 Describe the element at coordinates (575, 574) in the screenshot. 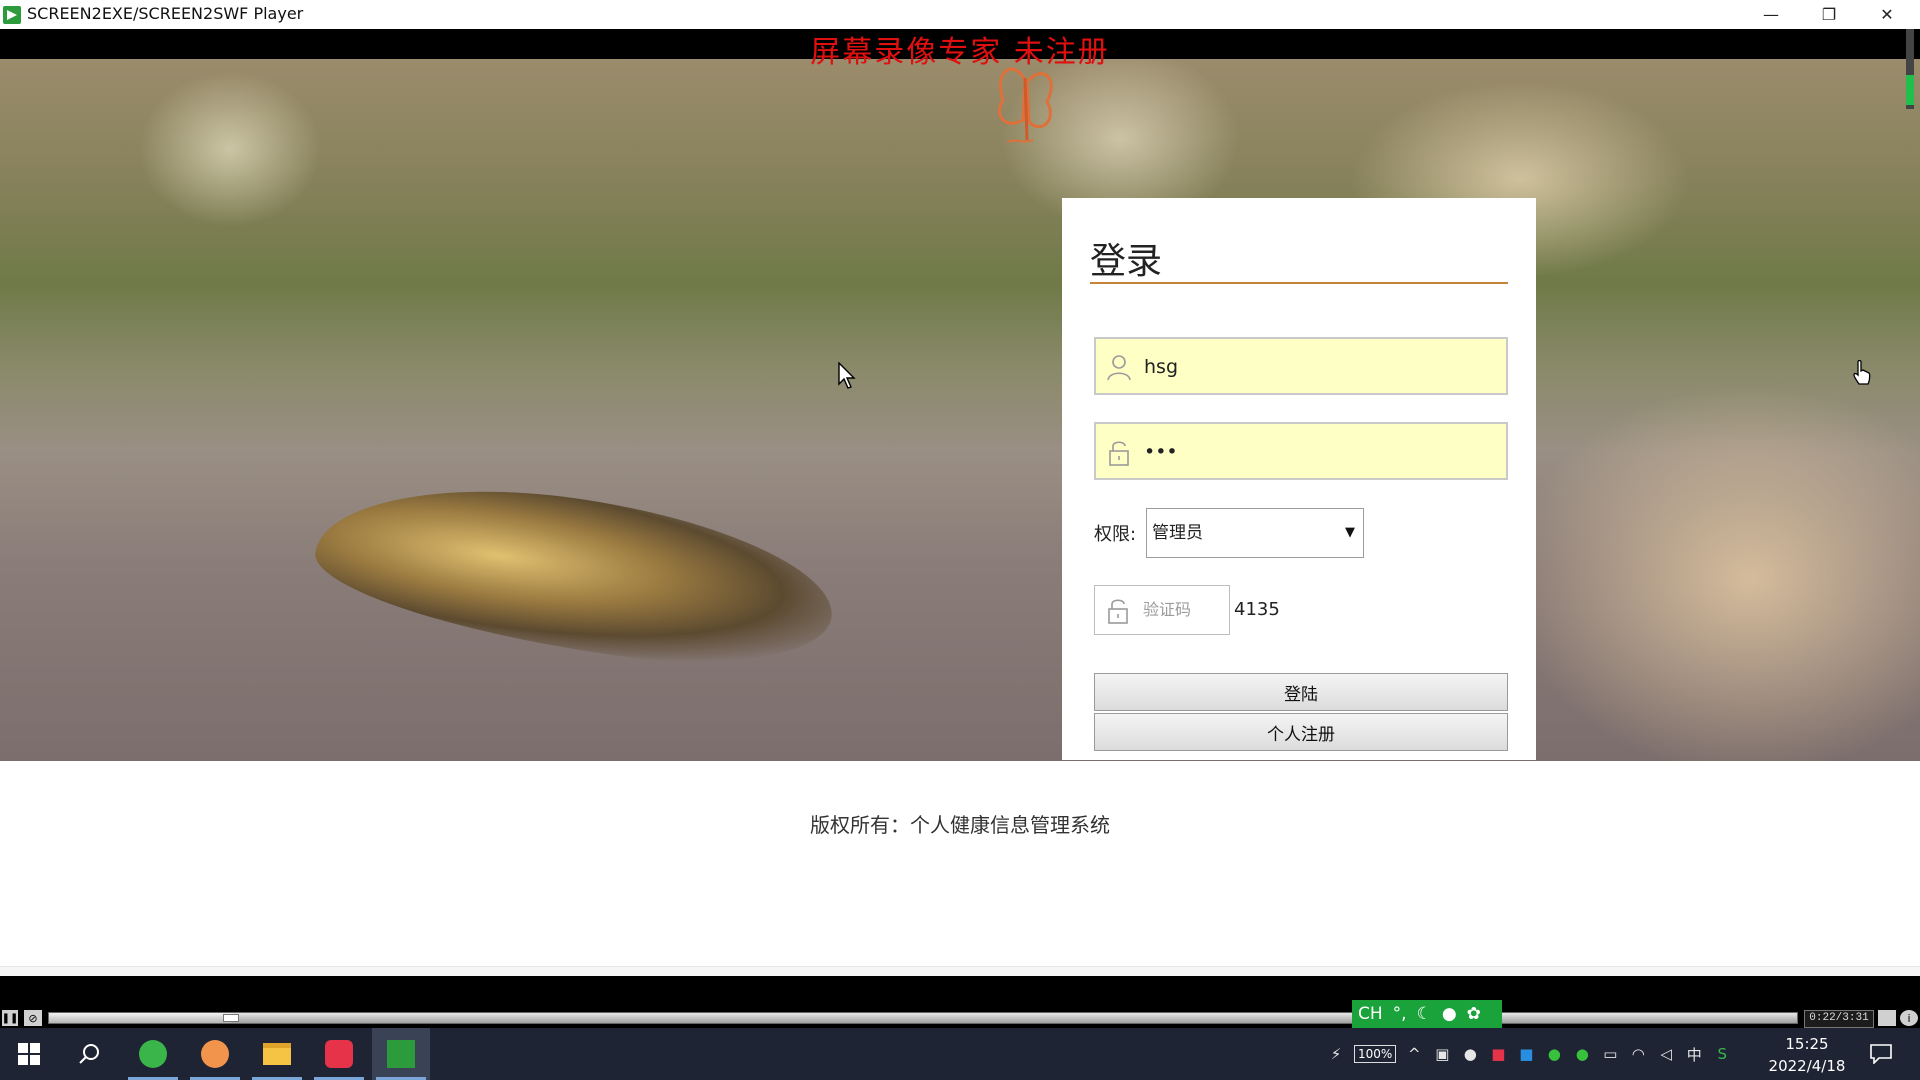

I see `leaf-image` at that location.